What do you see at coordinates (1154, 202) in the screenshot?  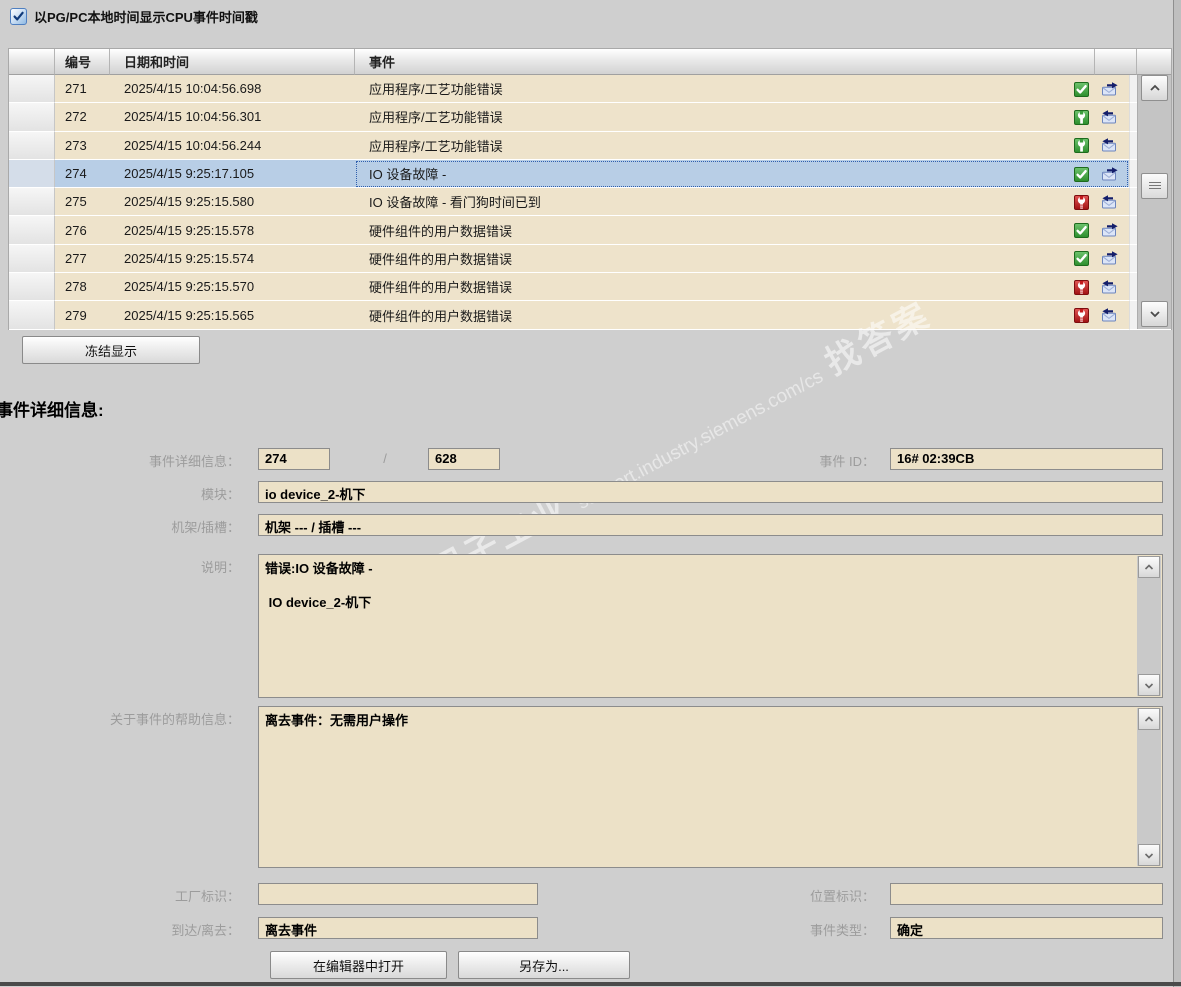 I see `table-scrollbar` at bounding box center [1154, 202].